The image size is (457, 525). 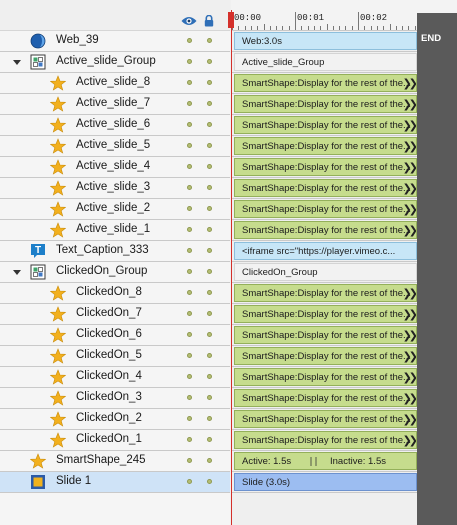 What do you see at coordinates (115, 335) in the screenshot?
I see `layer-row-clickedon-6: ClickedOn_6` at bounding box center [115, 335].